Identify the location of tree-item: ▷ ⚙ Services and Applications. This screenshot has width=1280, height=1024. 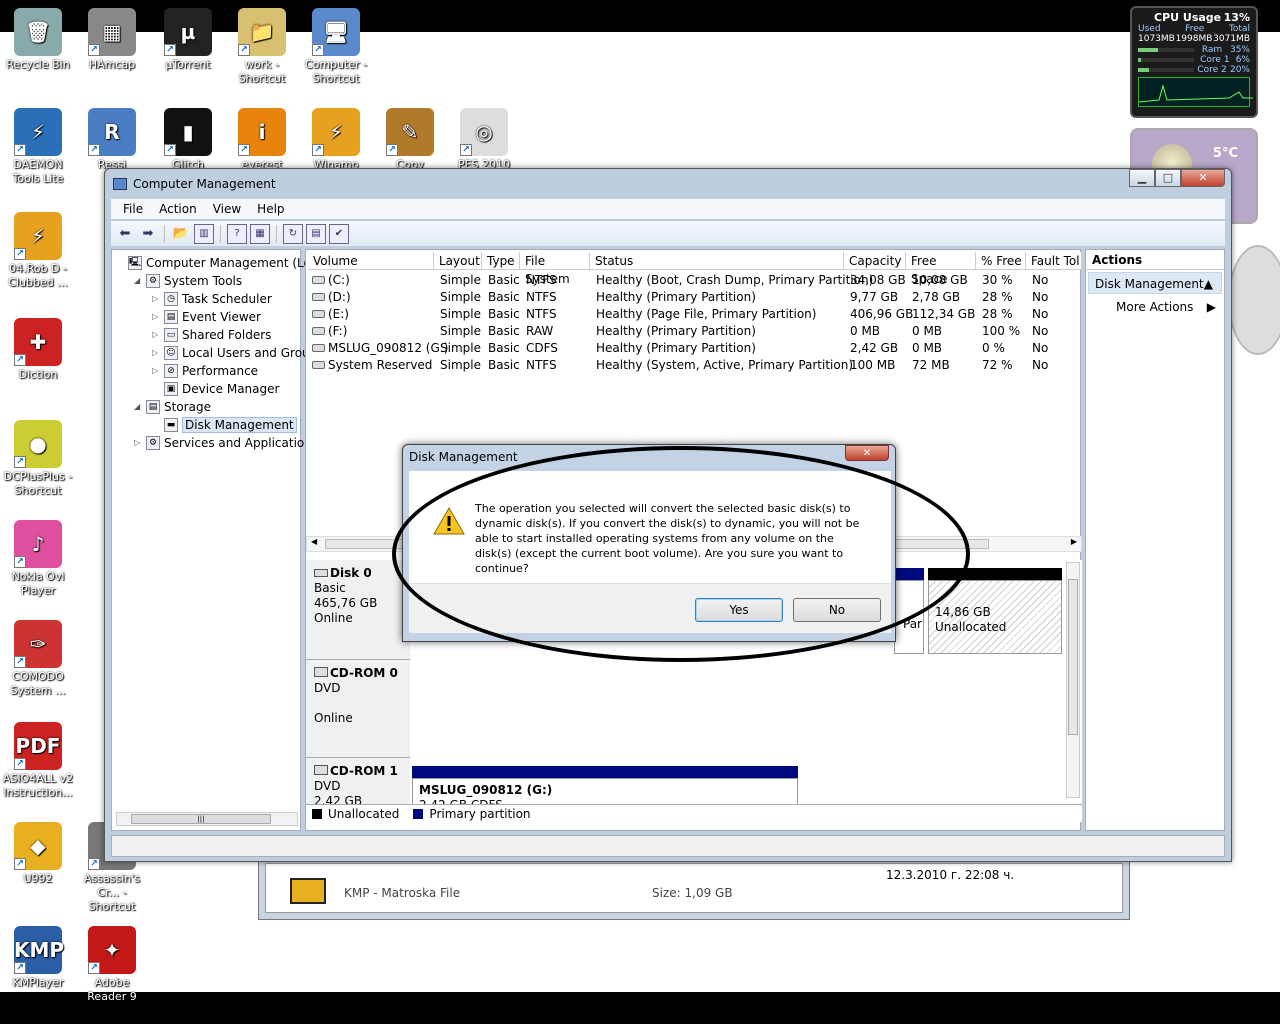
(226, 442).